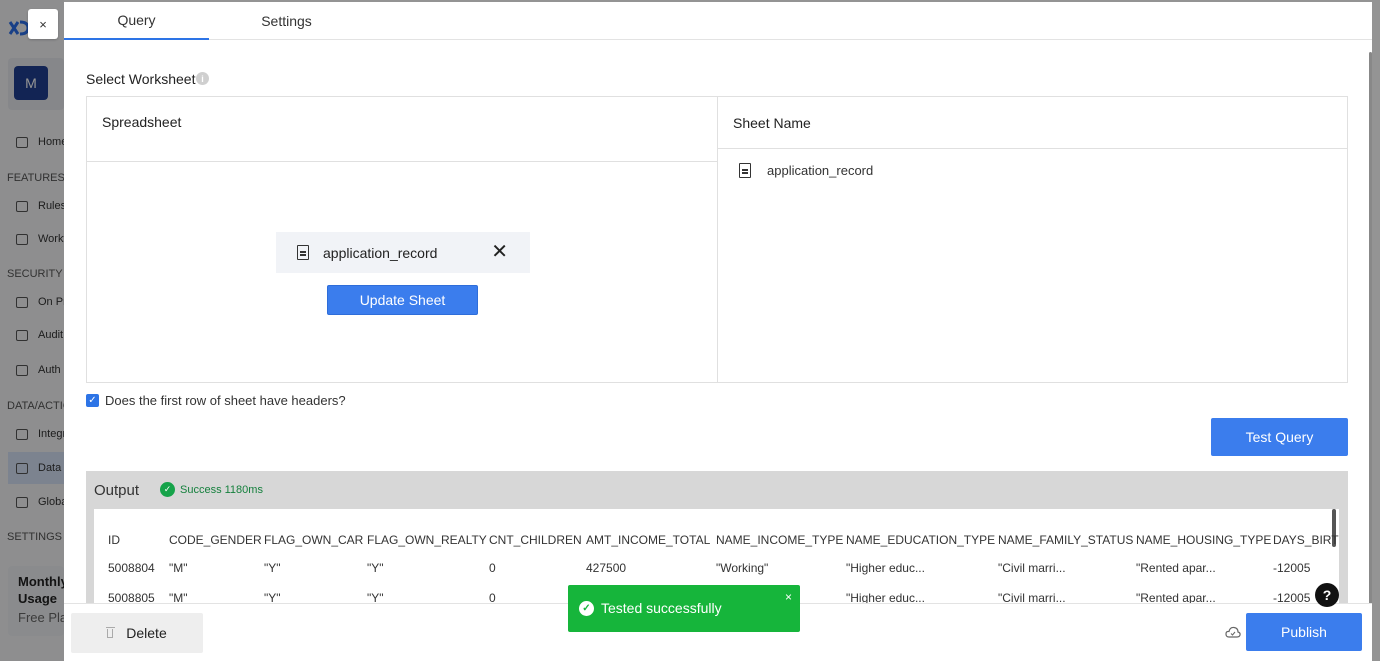 The image size is (1380, 661). What do you see at coordinates (718, 21) in the screenshot?
I see `tab-bar: Query Settings` at bounding box center [718, 21].